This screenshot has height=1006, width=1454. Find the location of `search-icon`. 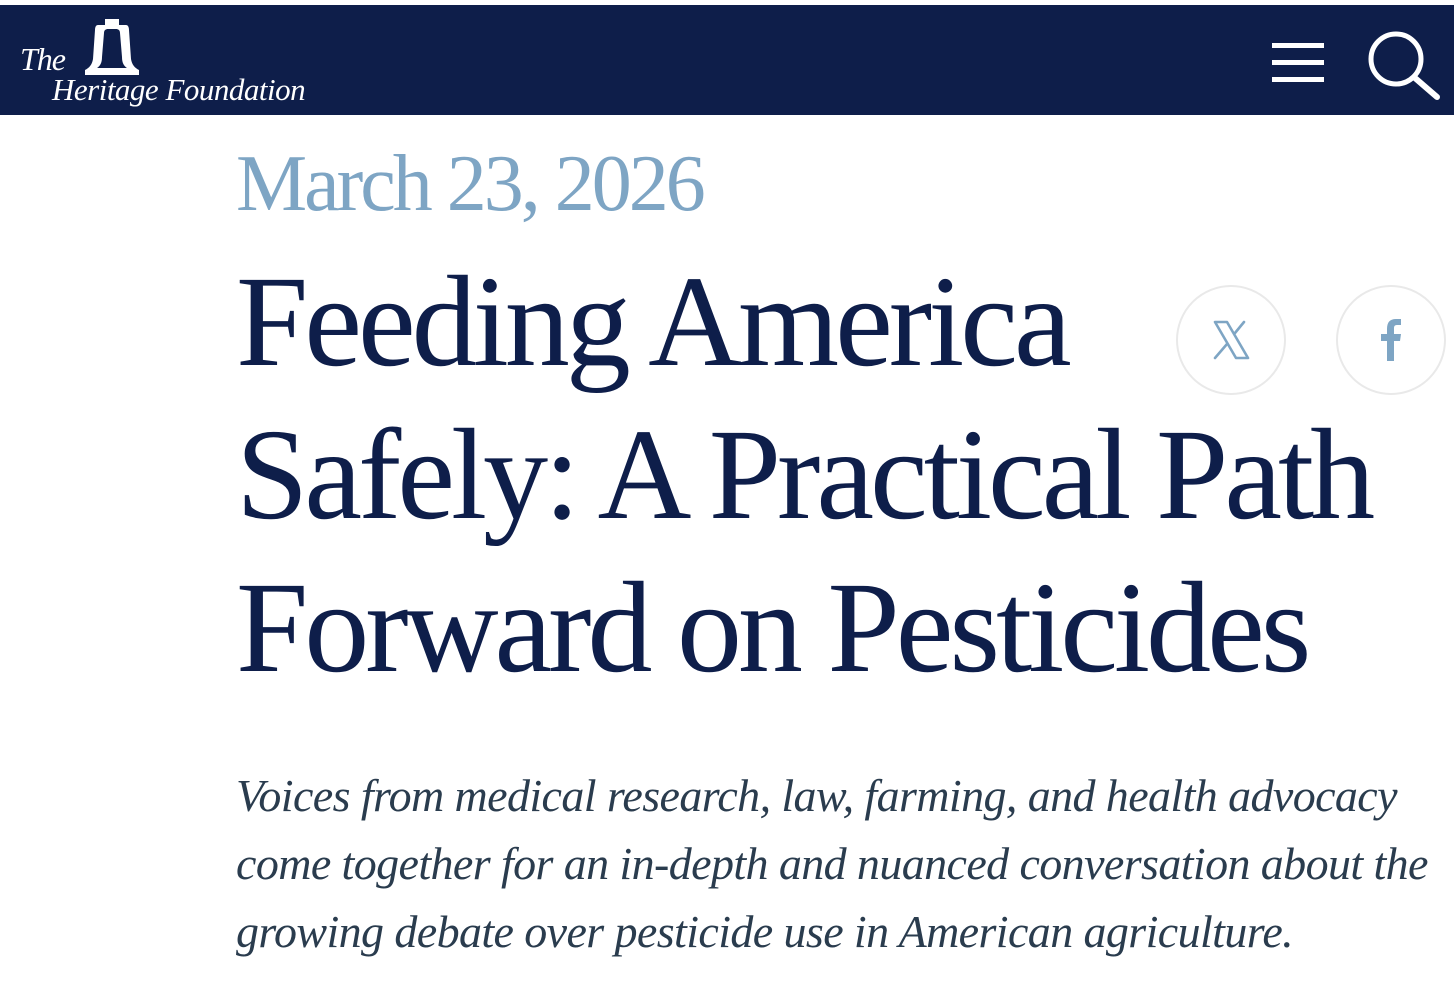

search-icon is located at coordinates (1404, 65).